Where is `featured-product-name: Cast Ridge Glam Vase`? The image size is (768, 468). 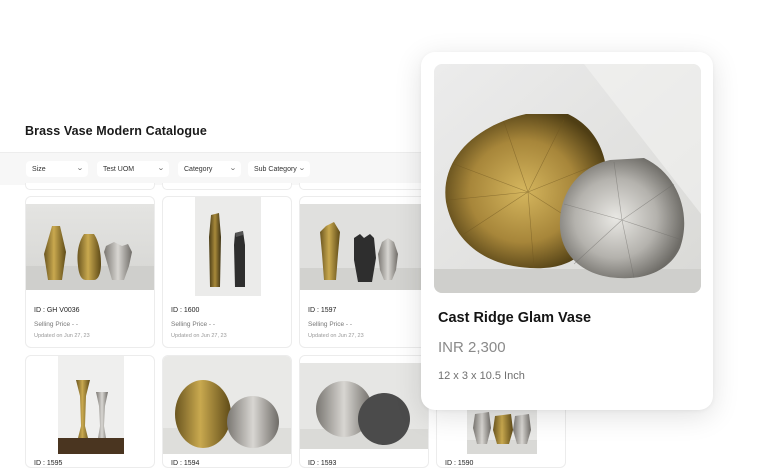
featured-product-name: Cast Ridge Glam Vase is located at coordinates (515, 318).